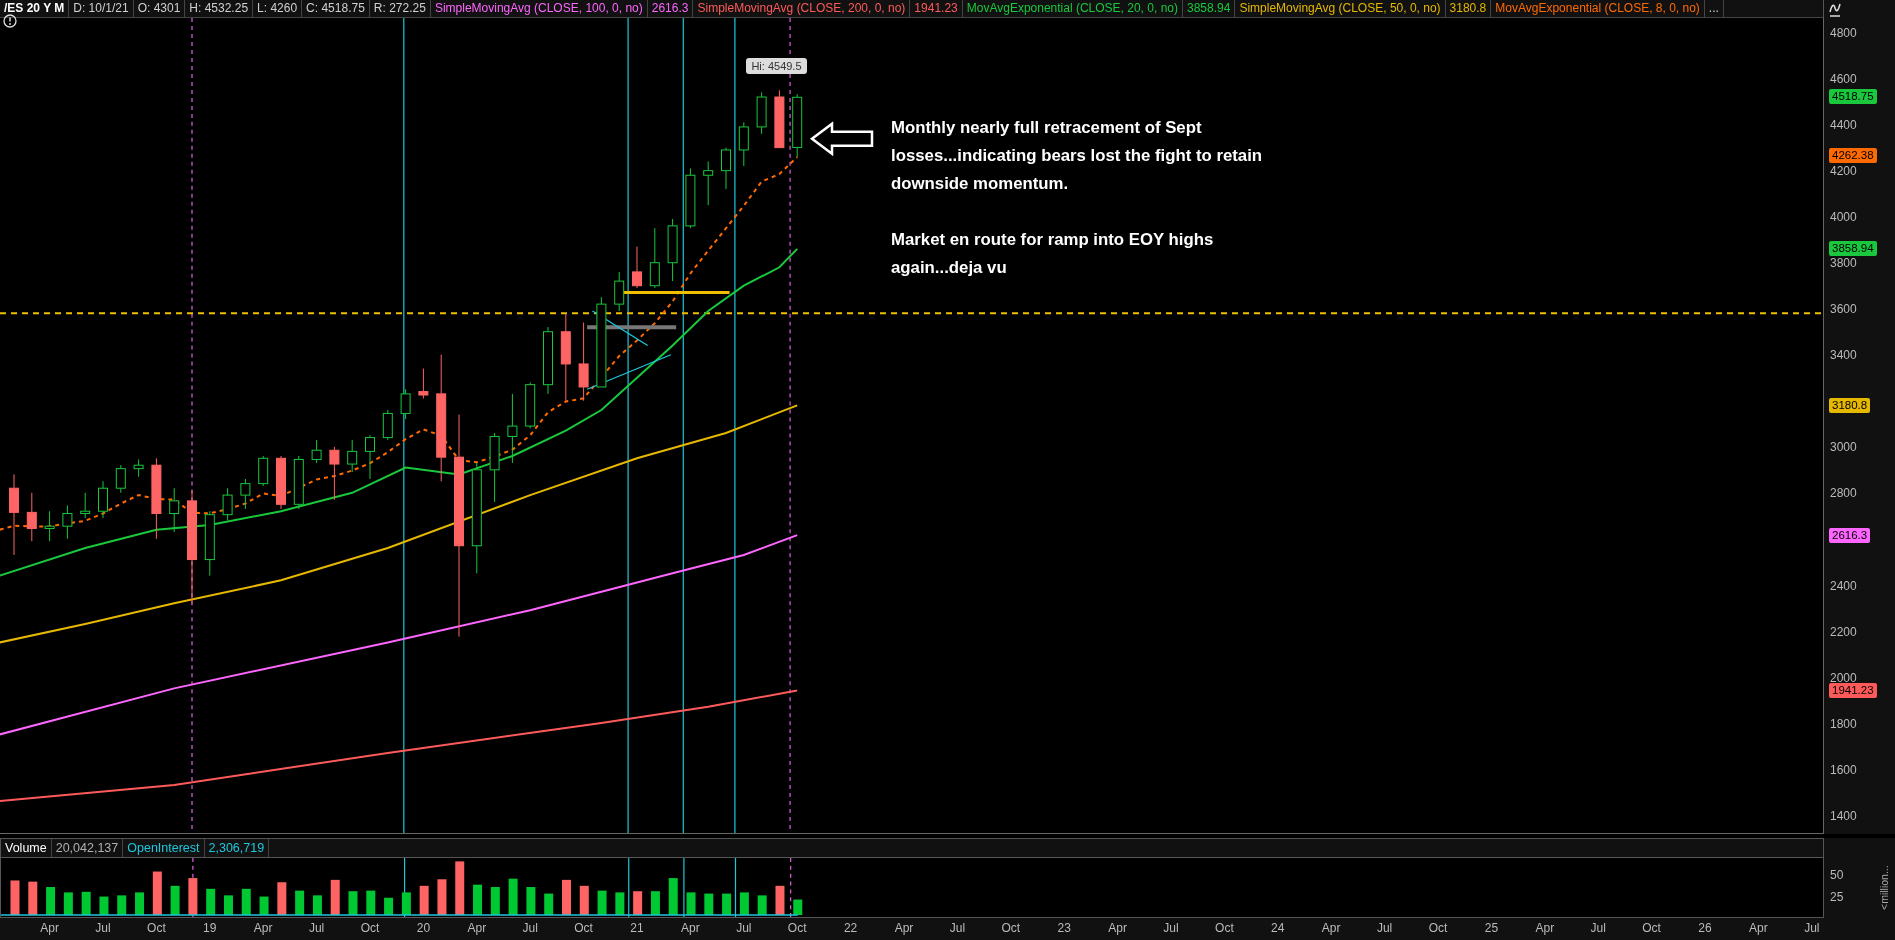 The width and height of the screenshot is (1895, 940). Describe the element at coordinates (841, 139) in the screenshot. I see `left-arrow-icon` at that location.